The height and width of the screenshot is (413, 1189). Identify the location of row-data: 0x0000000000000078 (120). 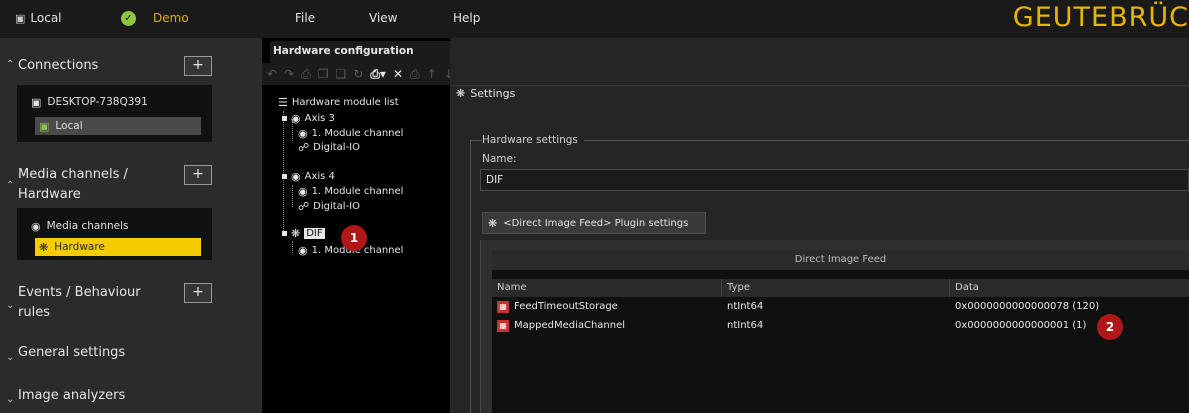
(1027, 306).